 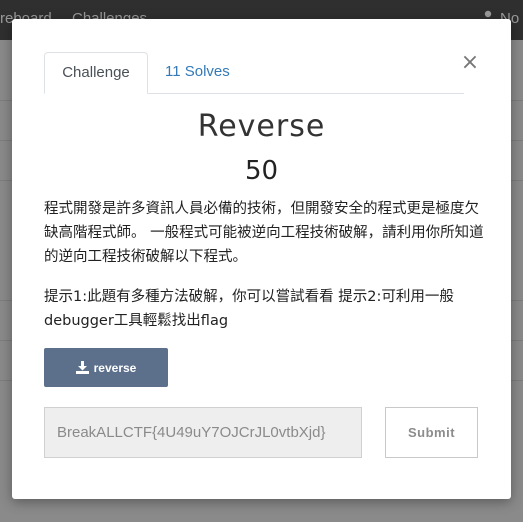 What do you see at coordinates (261, 126) in the screenshot?
I see `challenge-title: Reverse` at bounding box center [261, 126].